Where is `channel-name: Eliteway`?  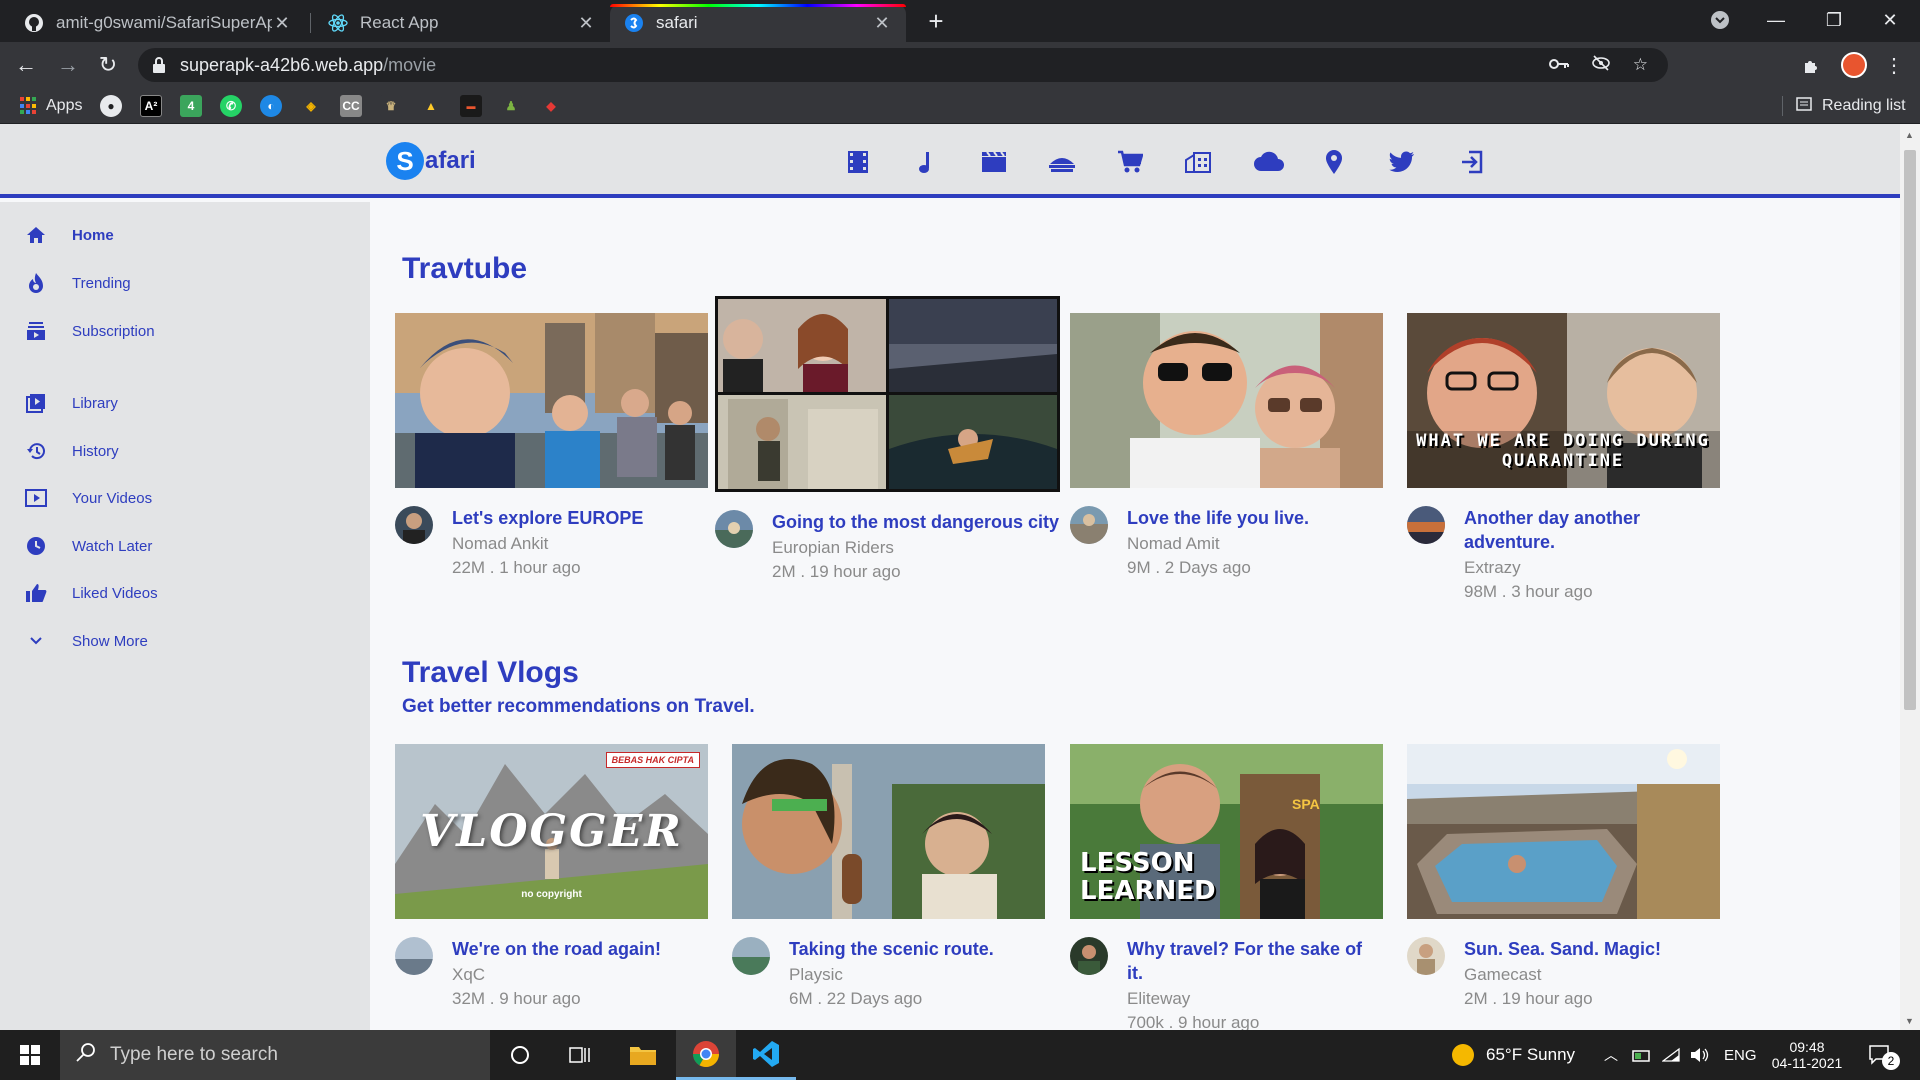
channel-name: Eliteway is located at coordinates (1255, 999).